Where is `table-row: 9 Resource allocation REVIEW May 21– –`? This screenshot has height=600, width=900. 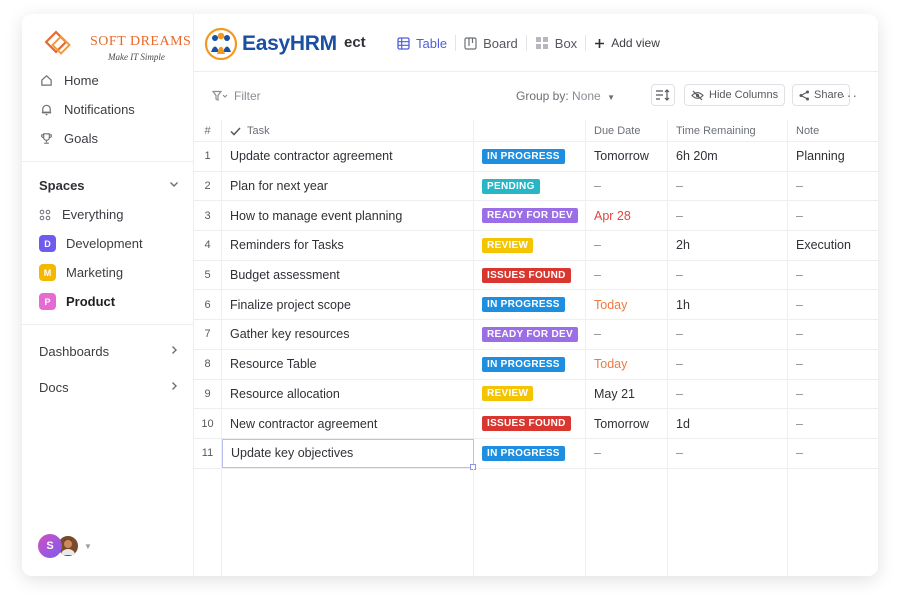 table-row: 9 Resource allocation REVIEW May 21– – is located at coordinates (536, 394).